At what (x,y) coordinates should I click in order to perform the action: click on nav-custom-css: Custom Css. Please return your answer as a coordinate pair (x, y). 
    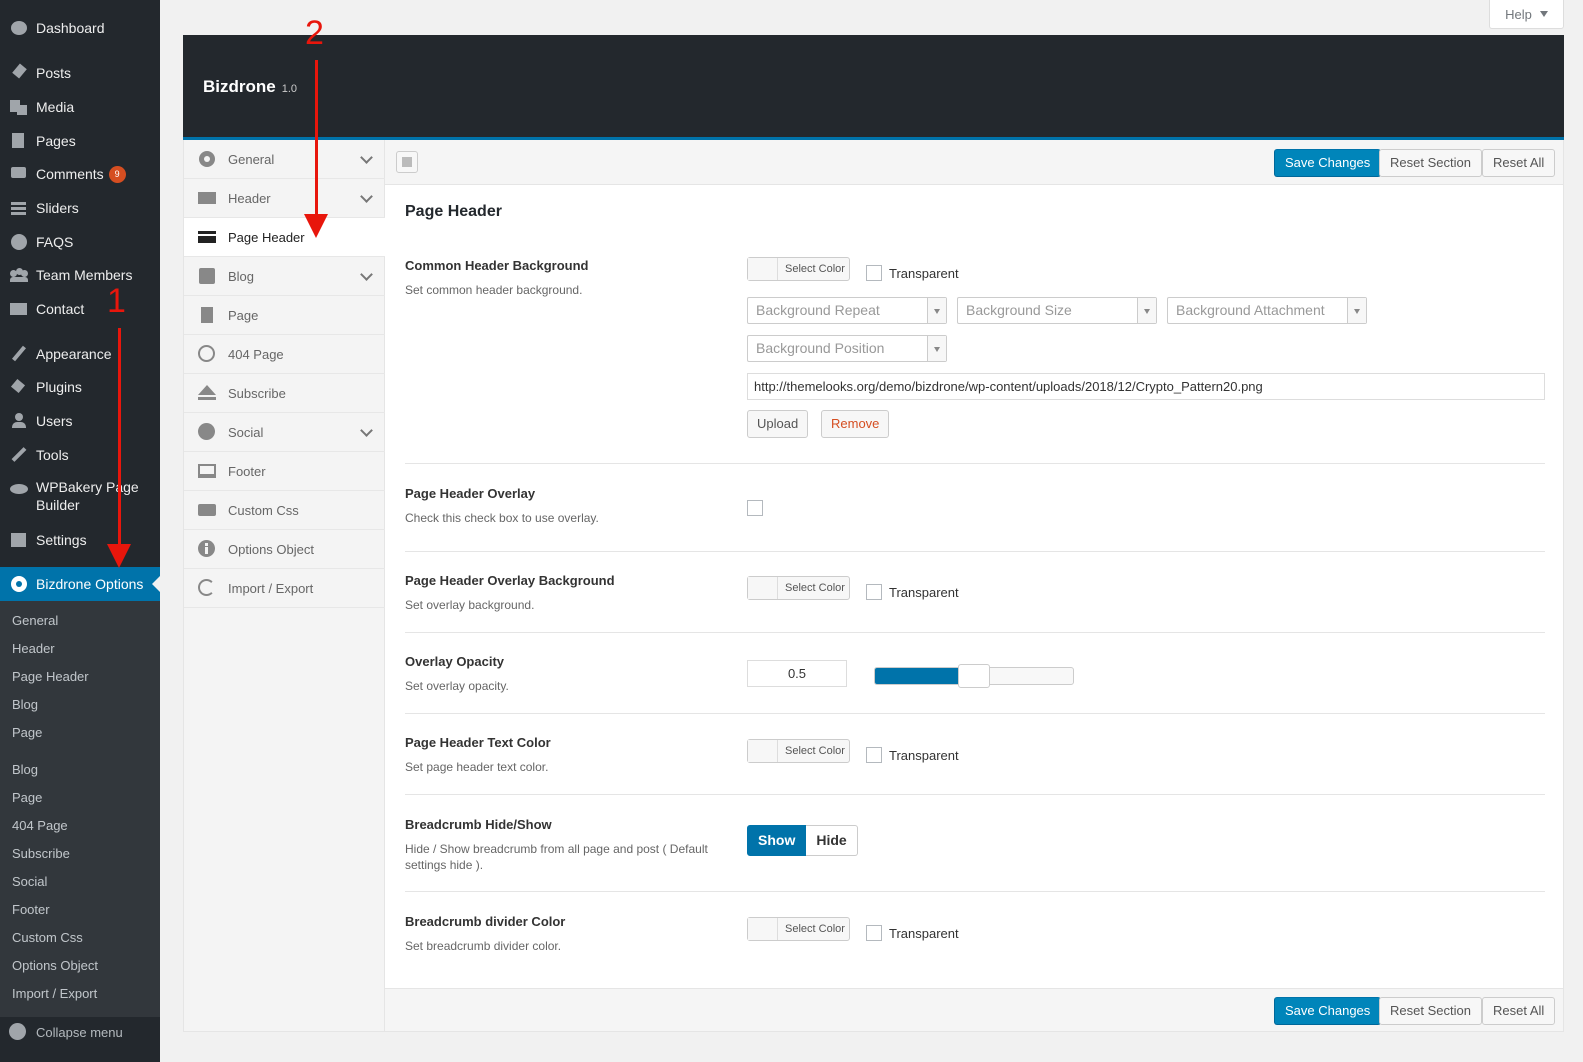
    Looking at the image, I should click on (284, 510).